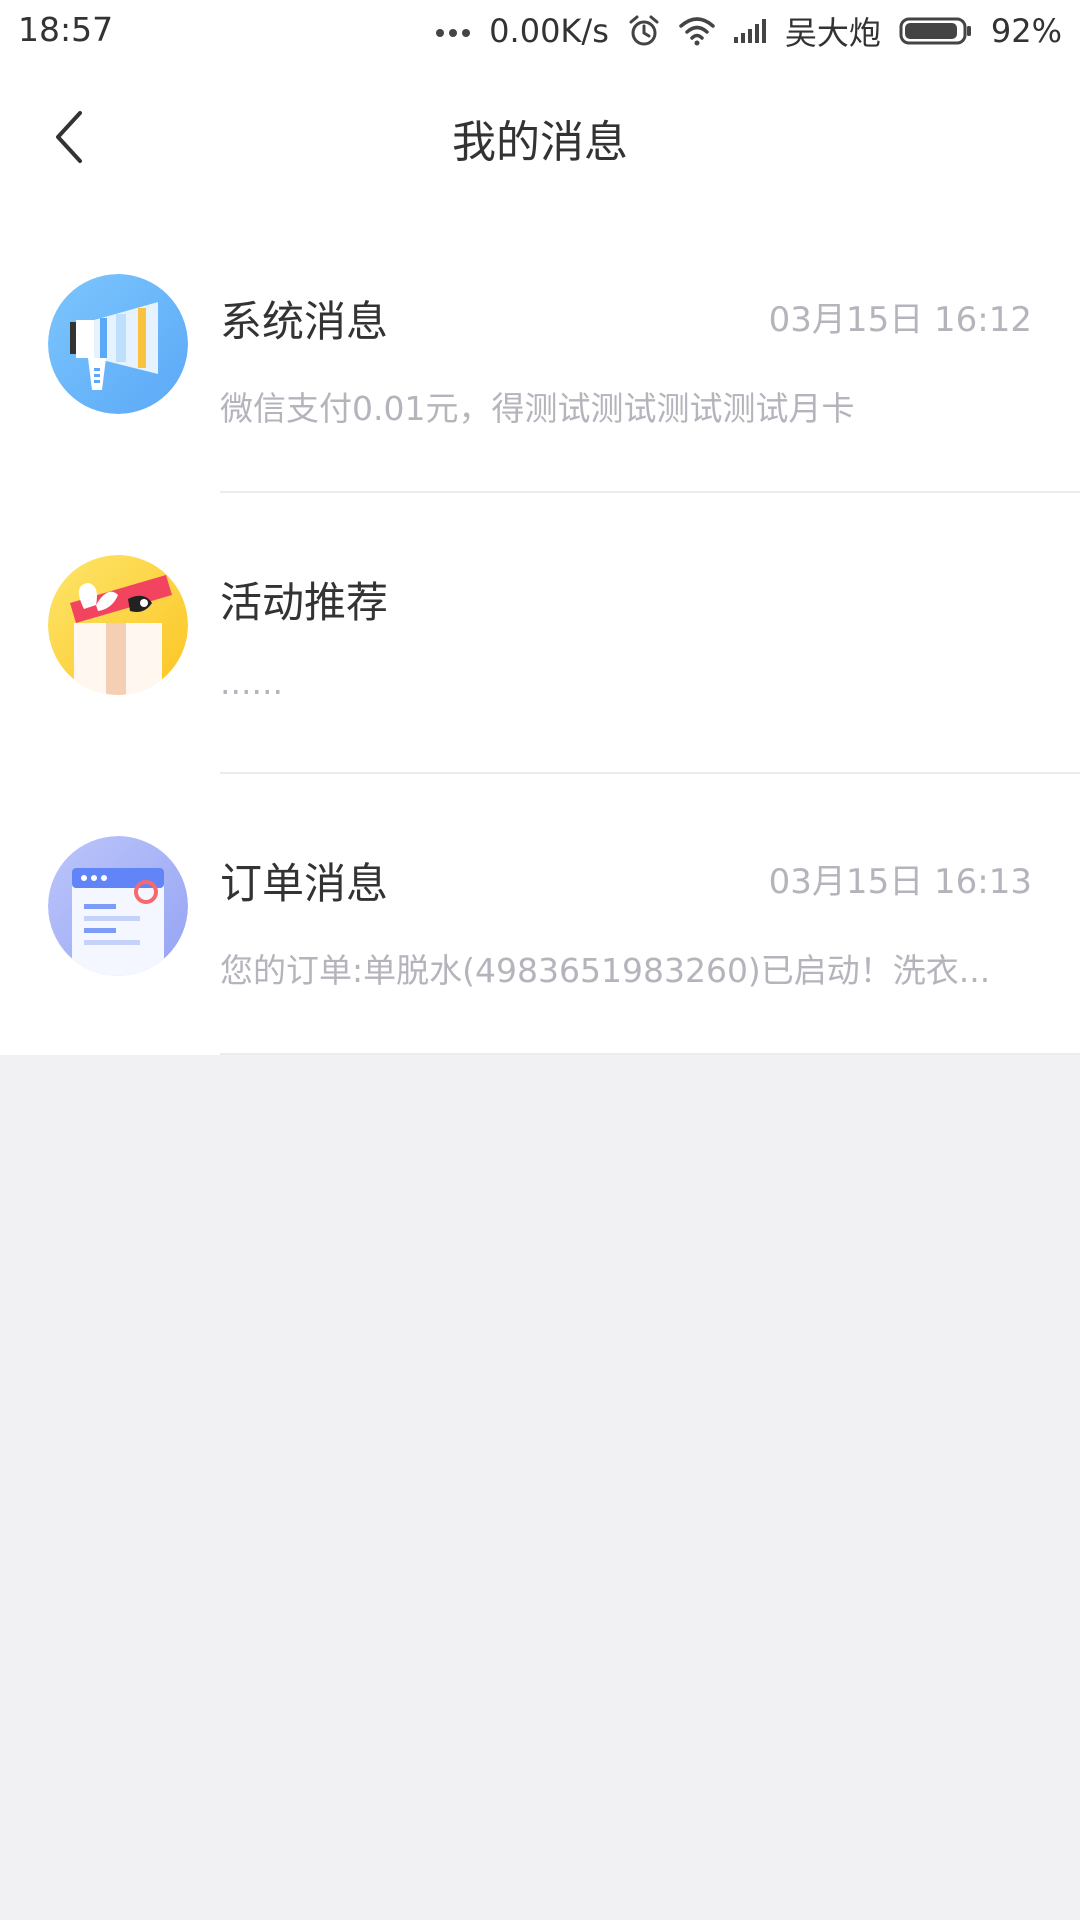  What do you see at coordinates (118, 906) in the screenshot?
I see `order-document-icon` at bounding box center [118, 906].